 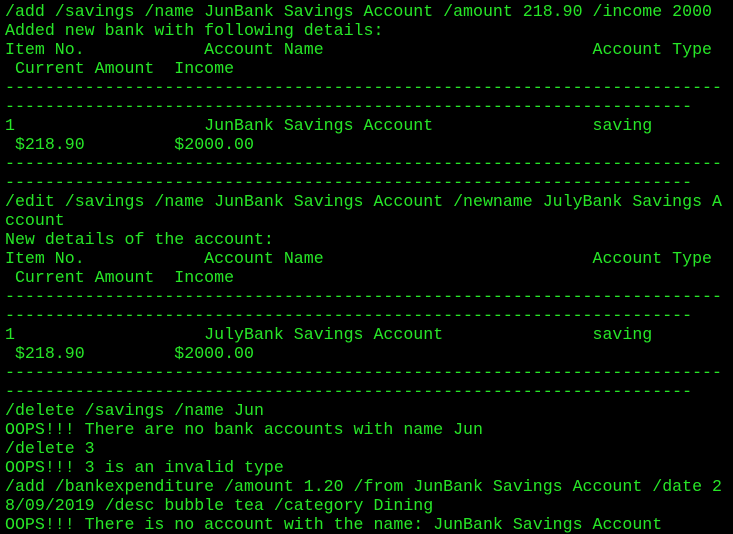 I want to click on table-row: 1 JulyBank Savings Account saving, so click(x=329, y=334).